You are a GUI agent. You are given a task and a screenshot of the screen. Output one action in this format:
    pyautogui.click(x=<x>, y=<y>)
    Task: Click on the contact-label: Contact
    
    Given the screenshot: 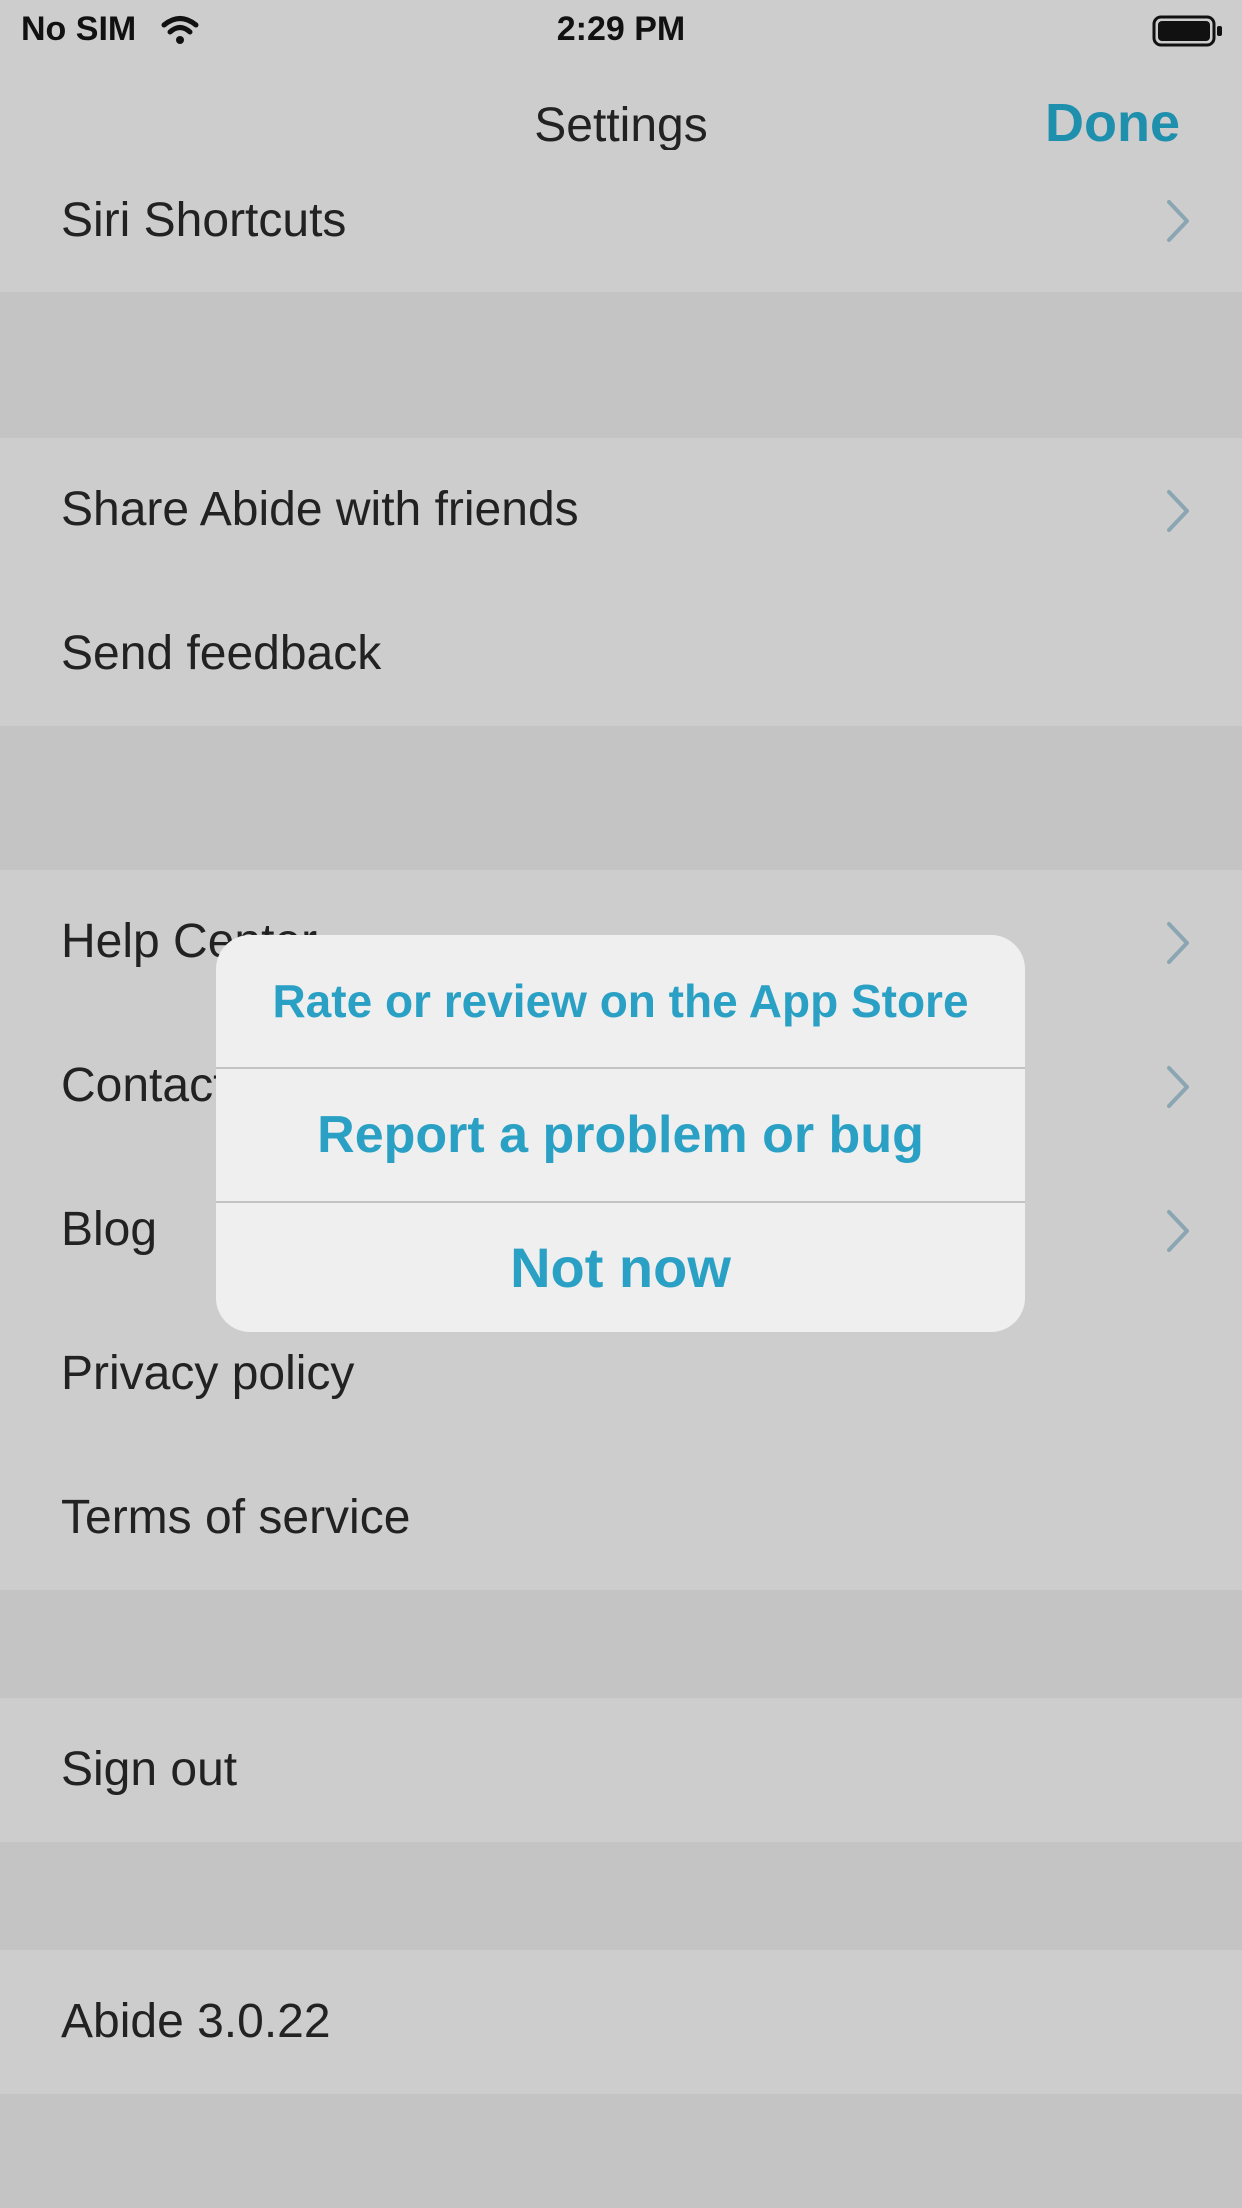 What is the action you would take?
    pyautogui.click(x=144, y=1085)
    